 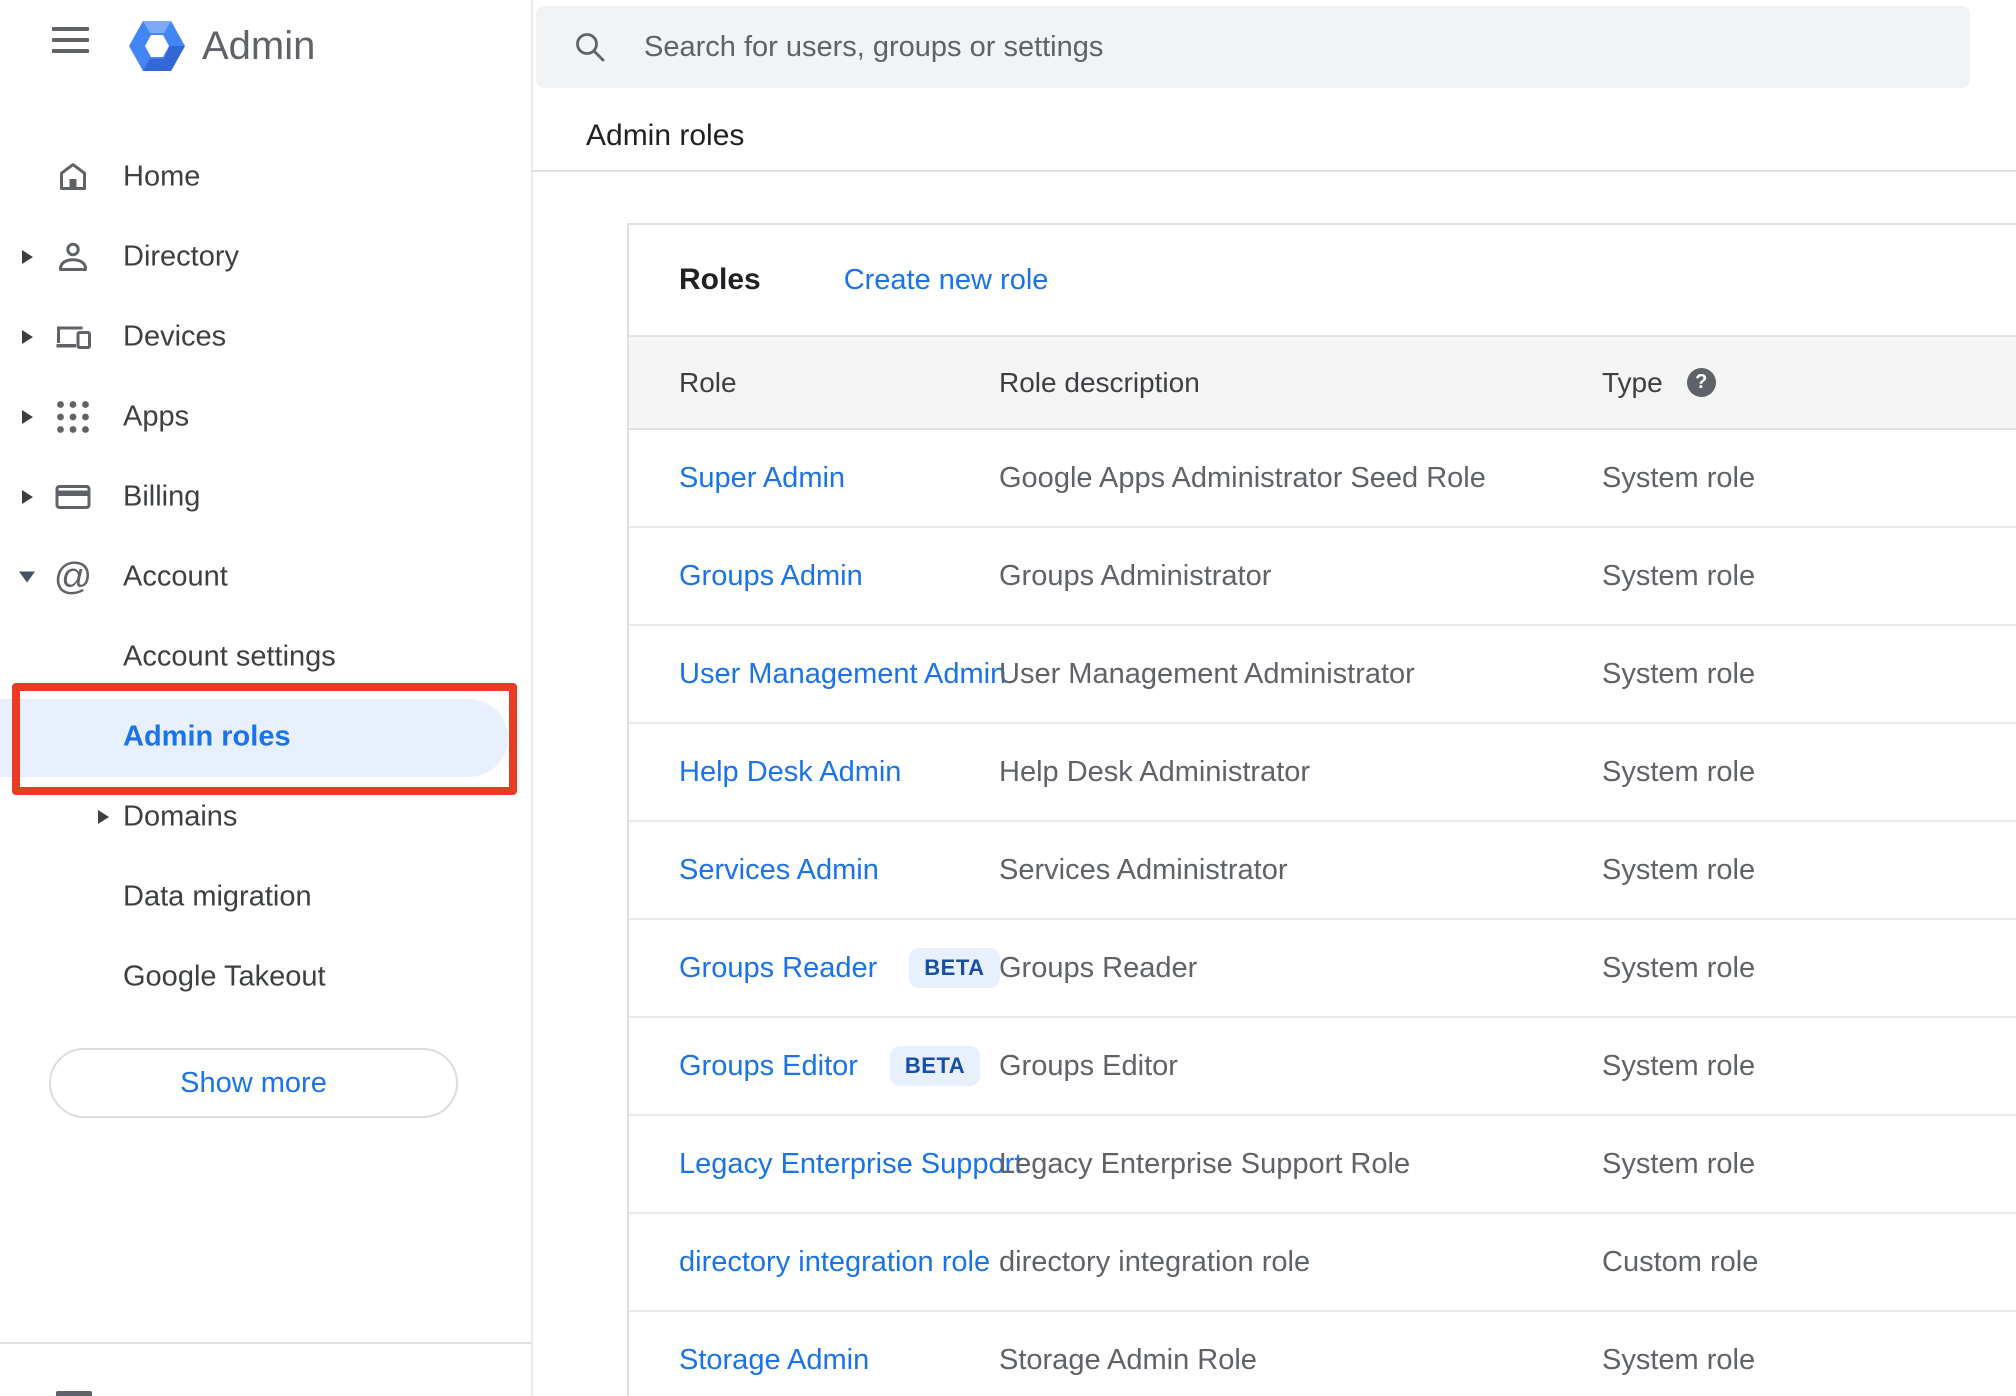 What do you see at coordinates (850, 1164) in the screenshot?
I see `role-link: Legacy Enterprise Support` at bounding box center [850, 1164].